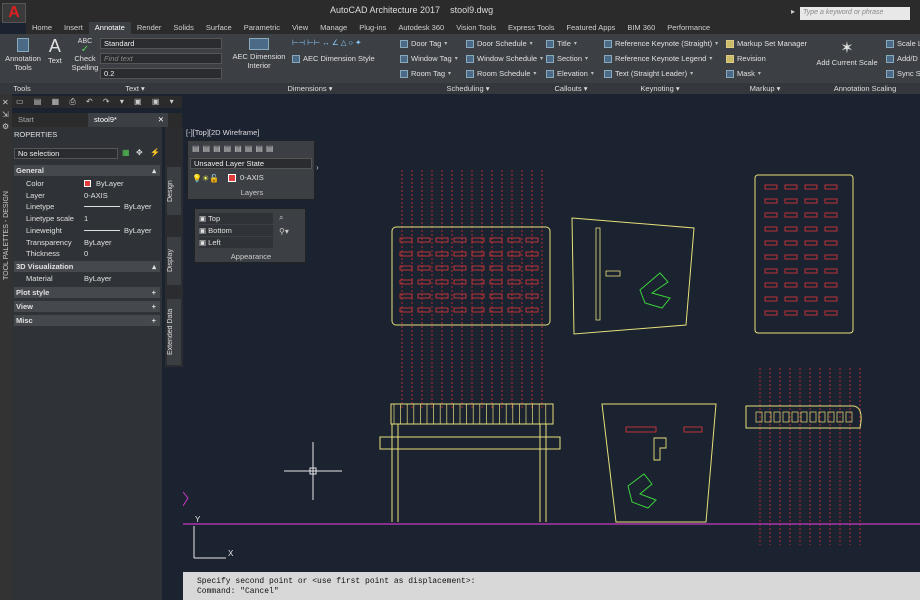 The height and width of the screenshot is (600, 920). Describe the element at coordinates (251, 163) in the screenshot. I see `layer-state-combo: Unsaved Layer State` at that location.